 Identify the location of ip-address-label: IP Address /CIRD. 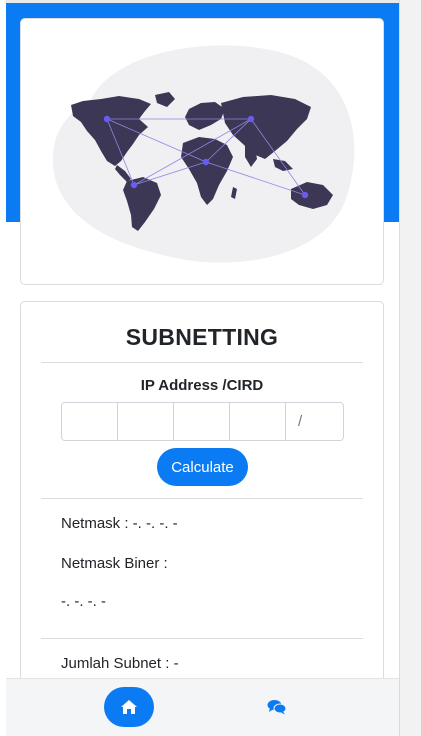
(202, 385).